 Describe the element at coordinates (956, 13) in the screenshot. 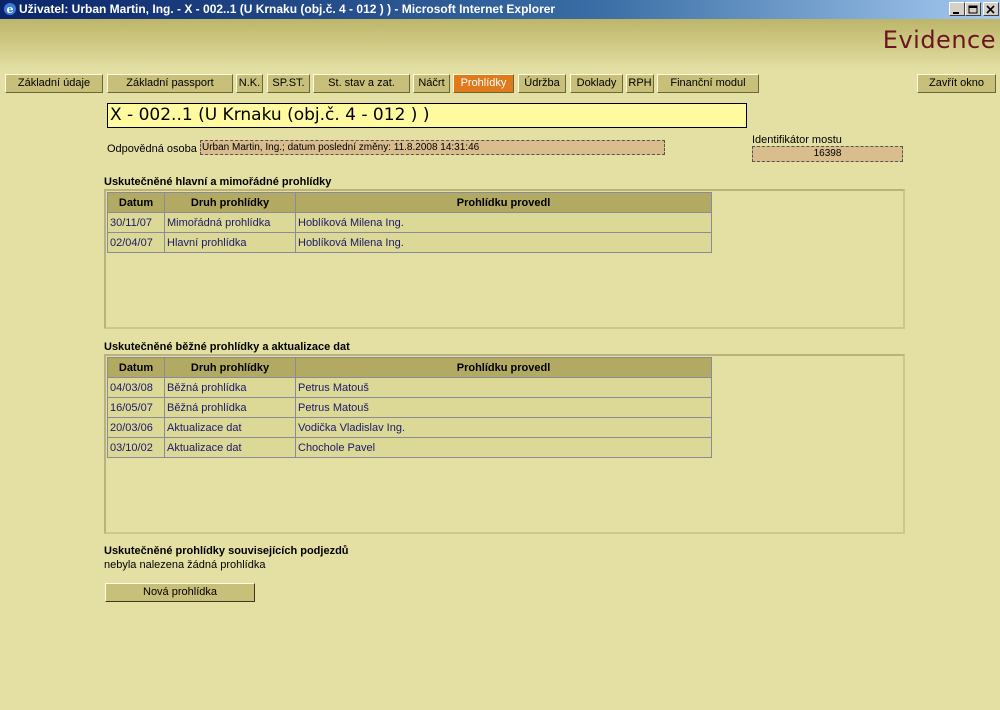

I see `minimize-icon` at that location.